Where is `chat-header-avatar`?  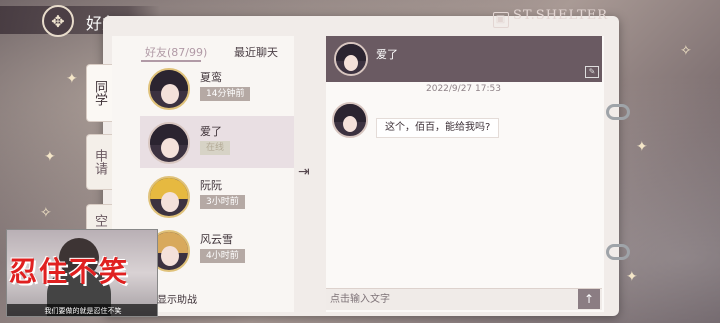
chat-header-avatar is located at coordinates (351, 59).